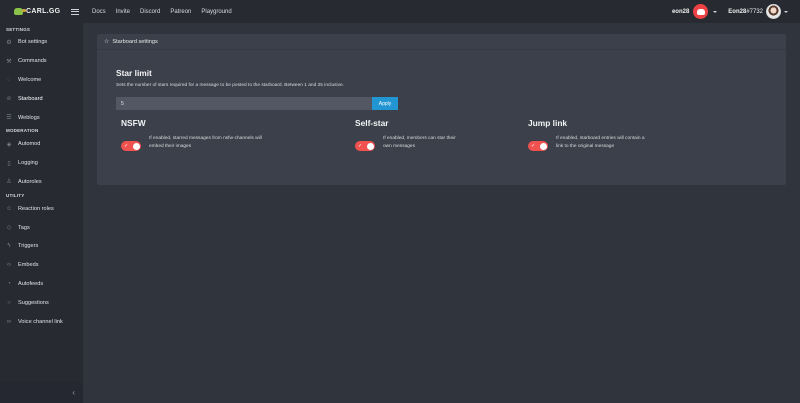 Image resolution: width=800 pixels, height=403 pixels. Describe the element at coordinates (41, 265) in the screenshot. I see `sidebar-item-embeds: ‹› Embeds` at that location.